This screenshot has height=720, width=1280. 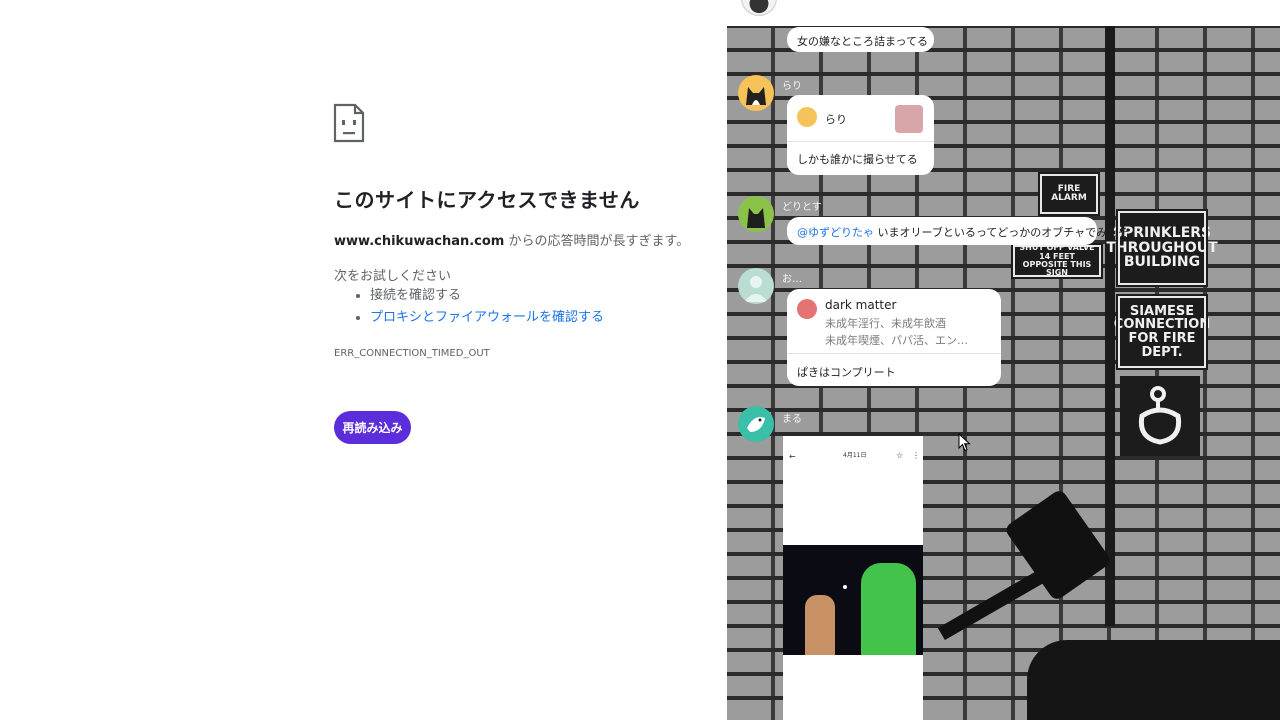 What do you see at coordinates (860, 120) in the screenshot?
I see `quoted-message: らり` at bounding box center [860, 120].